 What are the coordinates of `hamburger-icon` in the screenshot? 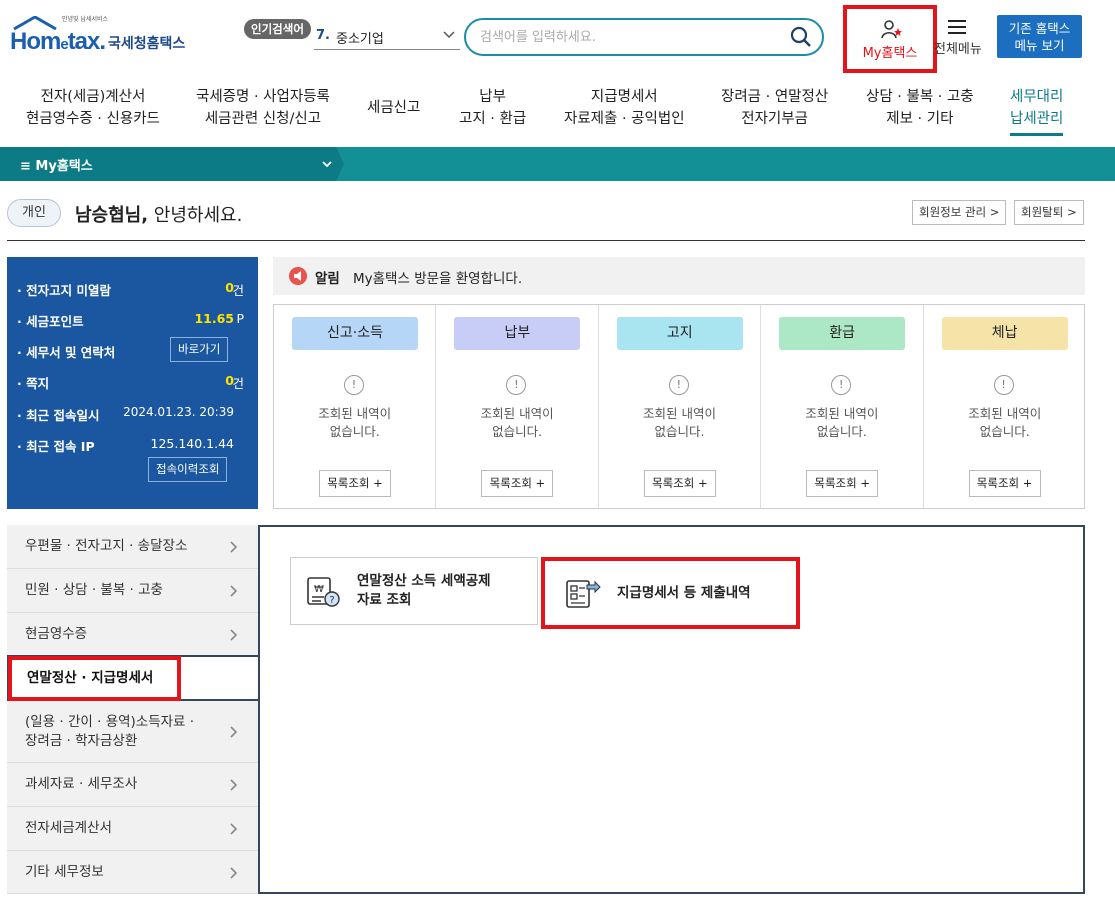 It's located at (957, 27).